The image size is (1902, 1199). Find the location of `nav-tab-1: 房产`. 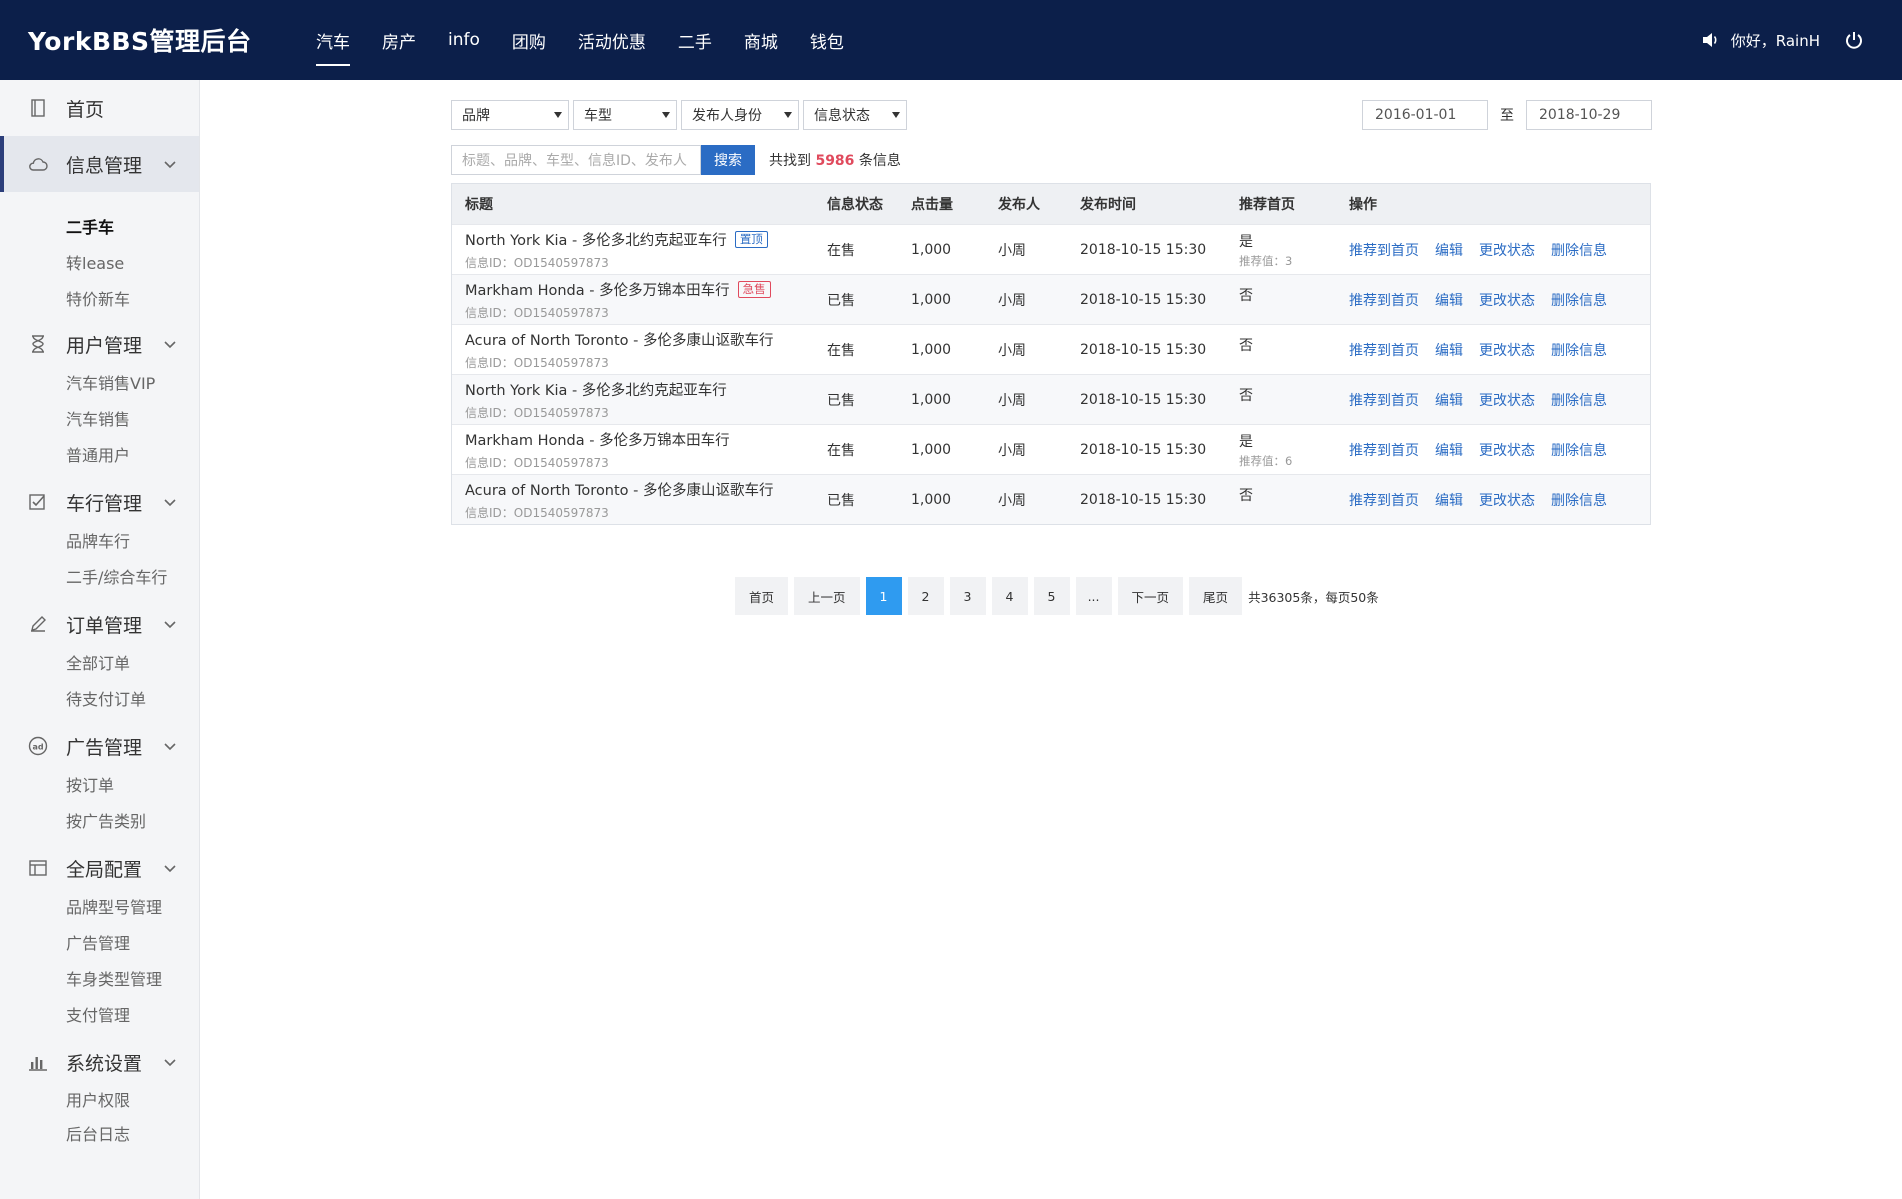

nav-tab-1: 房产 is located at coordinates (399, 40).